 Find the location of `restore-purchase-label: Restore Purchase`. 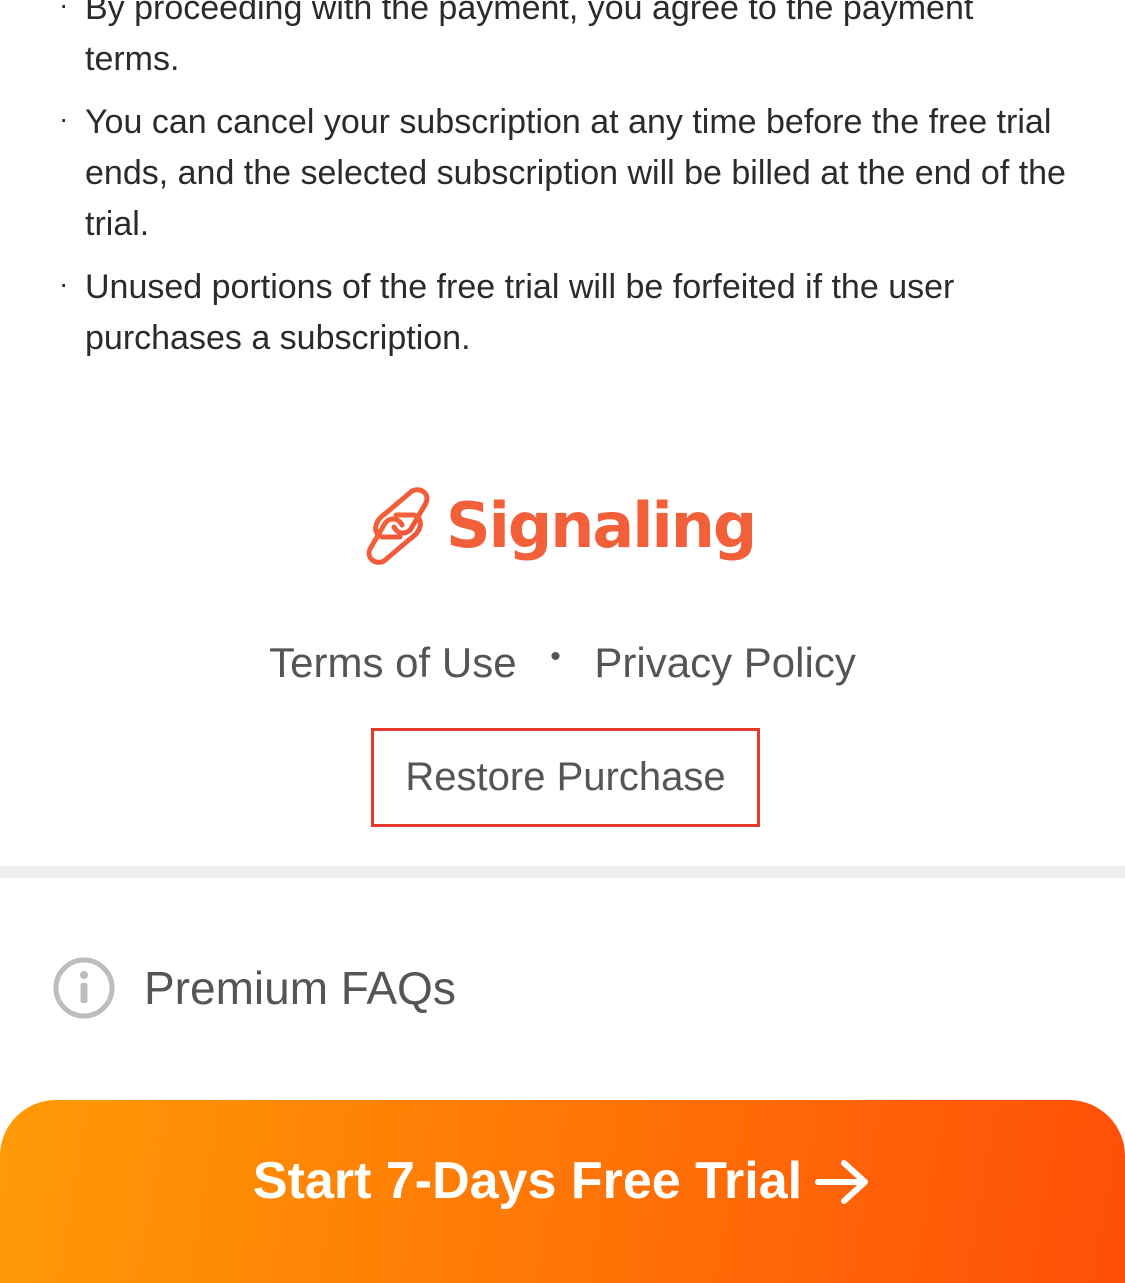

restore-purchase-label: Restore Purchase is located at coordinates (565, 777).